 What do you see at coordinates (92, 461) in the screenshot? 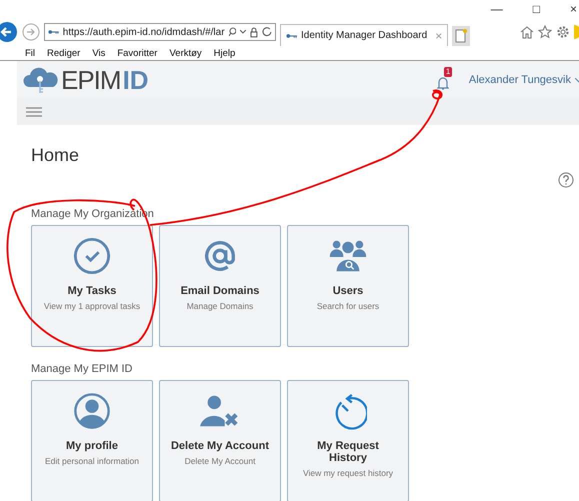
I see `tile-subtitle: Edit personal information` at bounding box center [92, 461].